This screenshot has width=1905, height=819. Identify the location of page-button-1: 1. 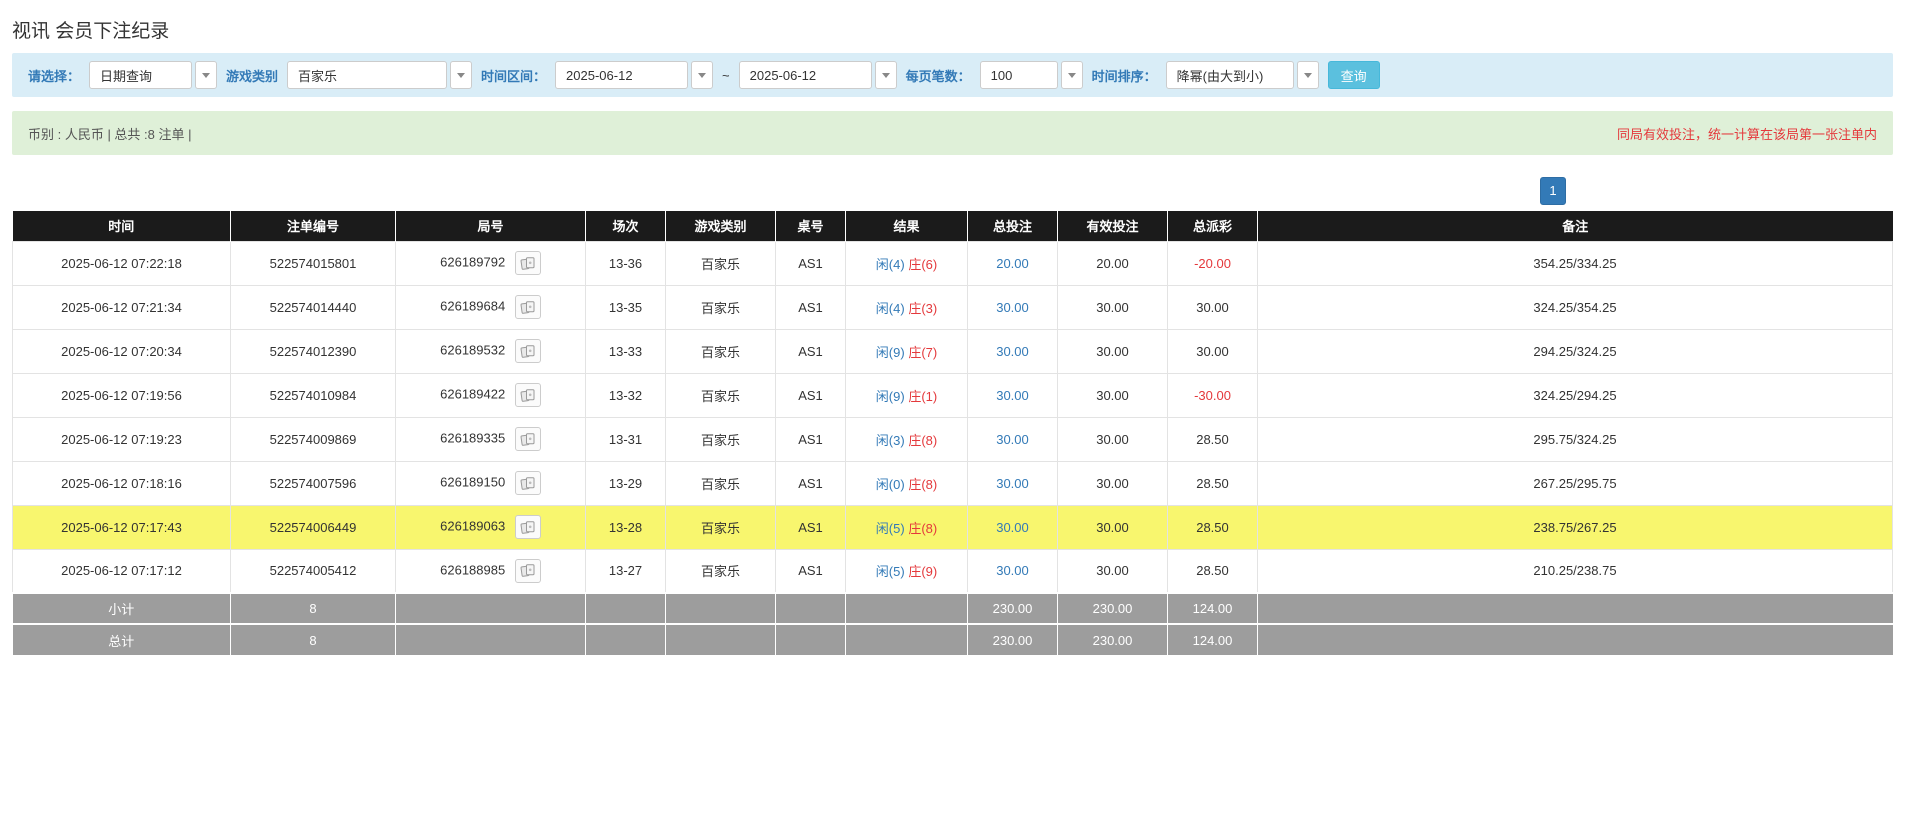
(1553, 191).